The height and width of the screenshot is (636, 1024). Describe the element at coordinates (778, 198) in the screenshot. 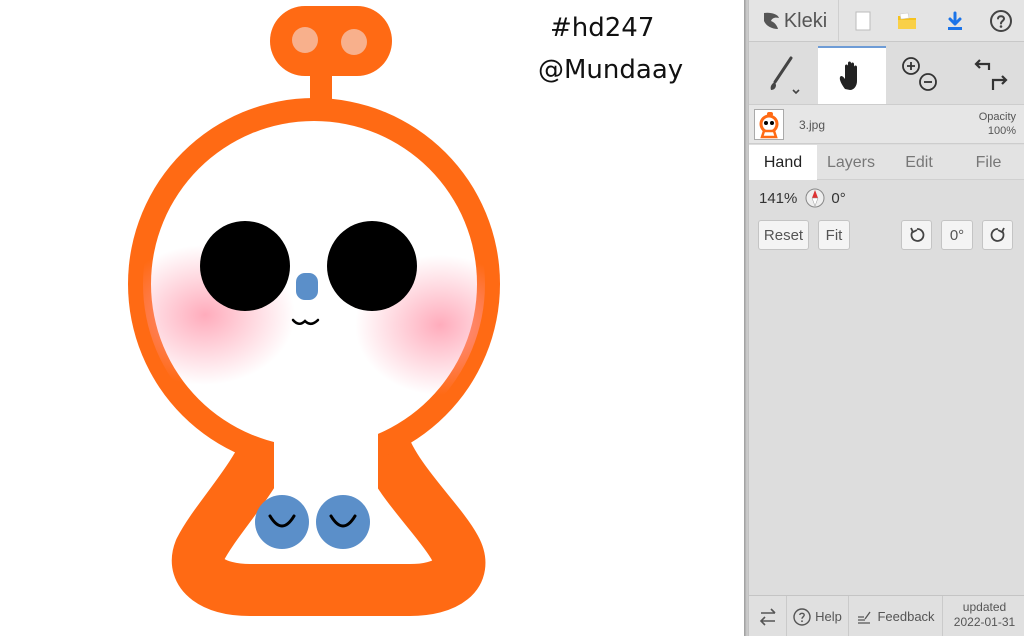

I see `zoom-level: 141%` at that location.